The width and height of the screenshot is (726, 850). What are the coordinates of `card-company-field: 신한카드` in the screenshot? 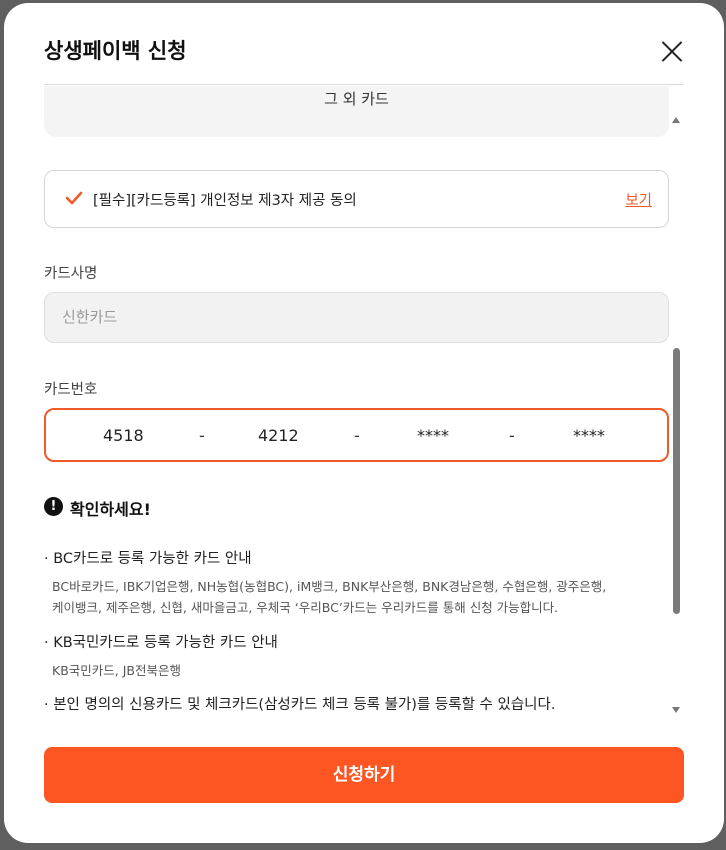 It's located at (356, 317).